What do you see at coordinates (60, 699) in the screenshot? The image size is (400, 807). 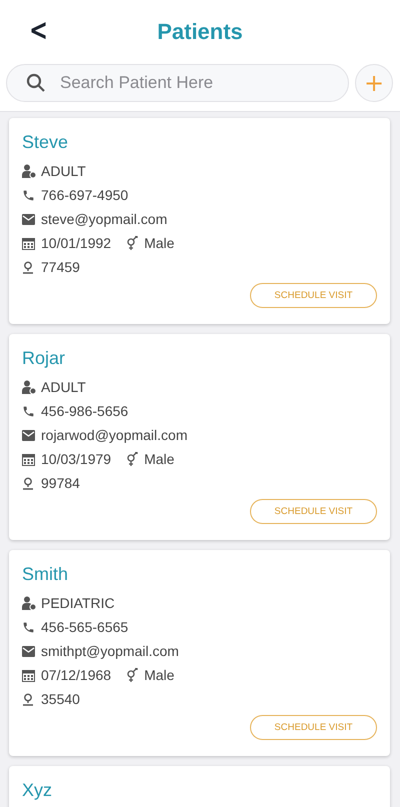 I see `zip-code: 35540` at bounding box center [60, 699].